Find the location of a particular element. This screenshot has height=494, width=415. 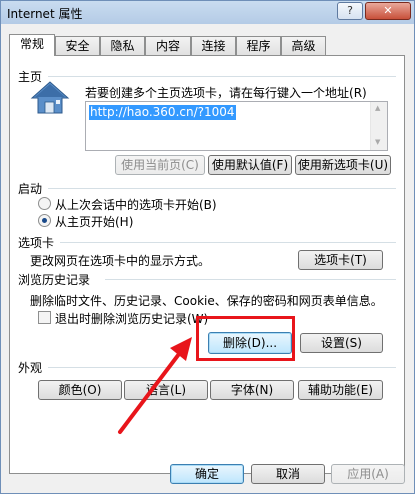

colors-button: 颜色(O) is located at coordinates (80, 390).